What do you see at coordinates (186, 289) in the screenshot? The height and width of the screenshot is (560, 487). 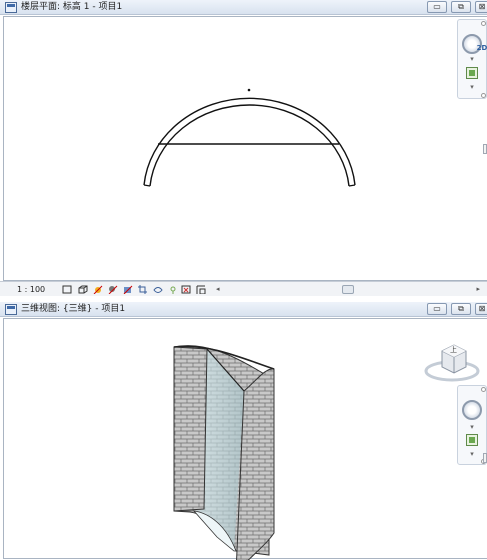 I see `temporary-hide-icon` at bounding box center [186, 289].